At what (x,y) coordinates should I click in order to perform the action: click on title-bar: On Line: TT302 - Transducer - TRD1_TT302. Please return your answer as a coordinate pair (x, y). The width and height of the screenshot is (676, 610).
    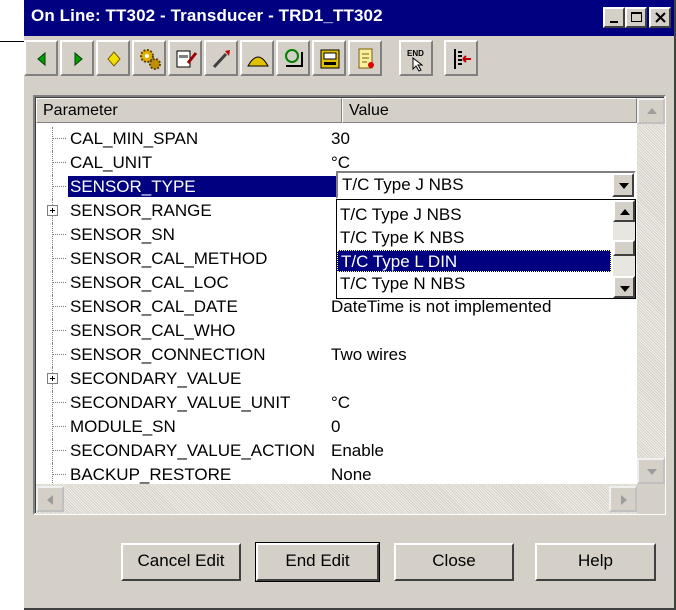
    Looking at the image, I should click on (349, 18).